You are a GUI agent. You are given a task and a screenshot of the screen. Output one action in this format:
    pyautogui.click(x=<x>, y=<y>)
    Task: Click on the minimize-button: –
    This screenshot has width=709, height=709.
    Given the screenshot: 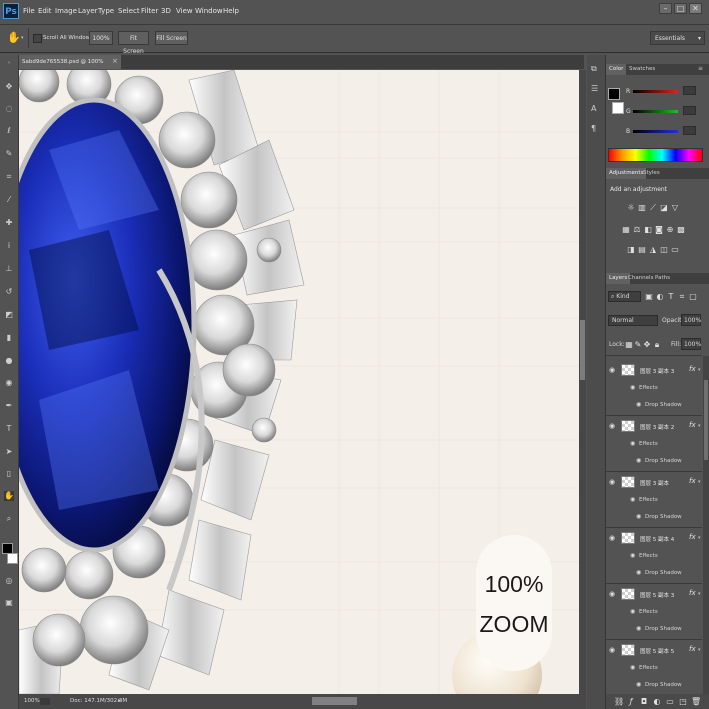 What is the action you would take?
    pyautogui.click(x=665, y=8)
    